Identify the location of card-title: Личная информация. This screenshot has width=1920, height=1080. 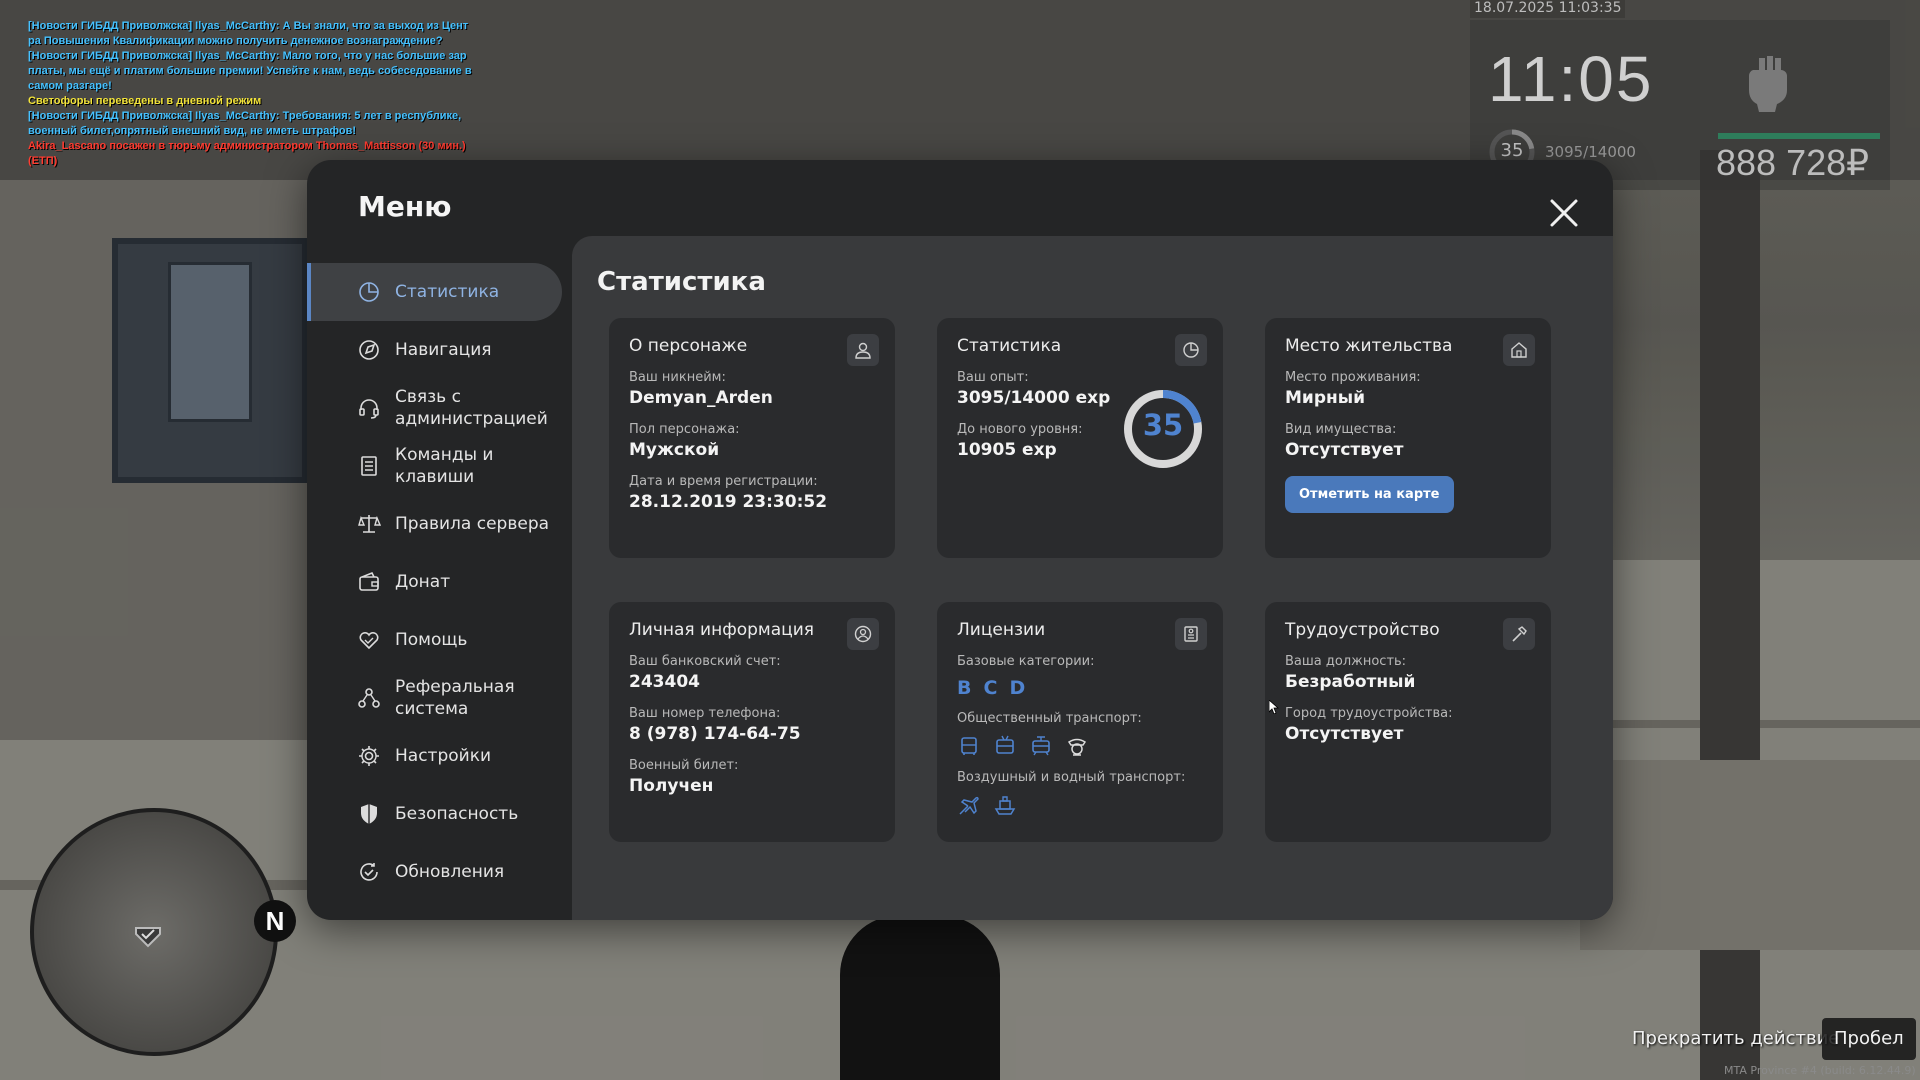
(722, 630).